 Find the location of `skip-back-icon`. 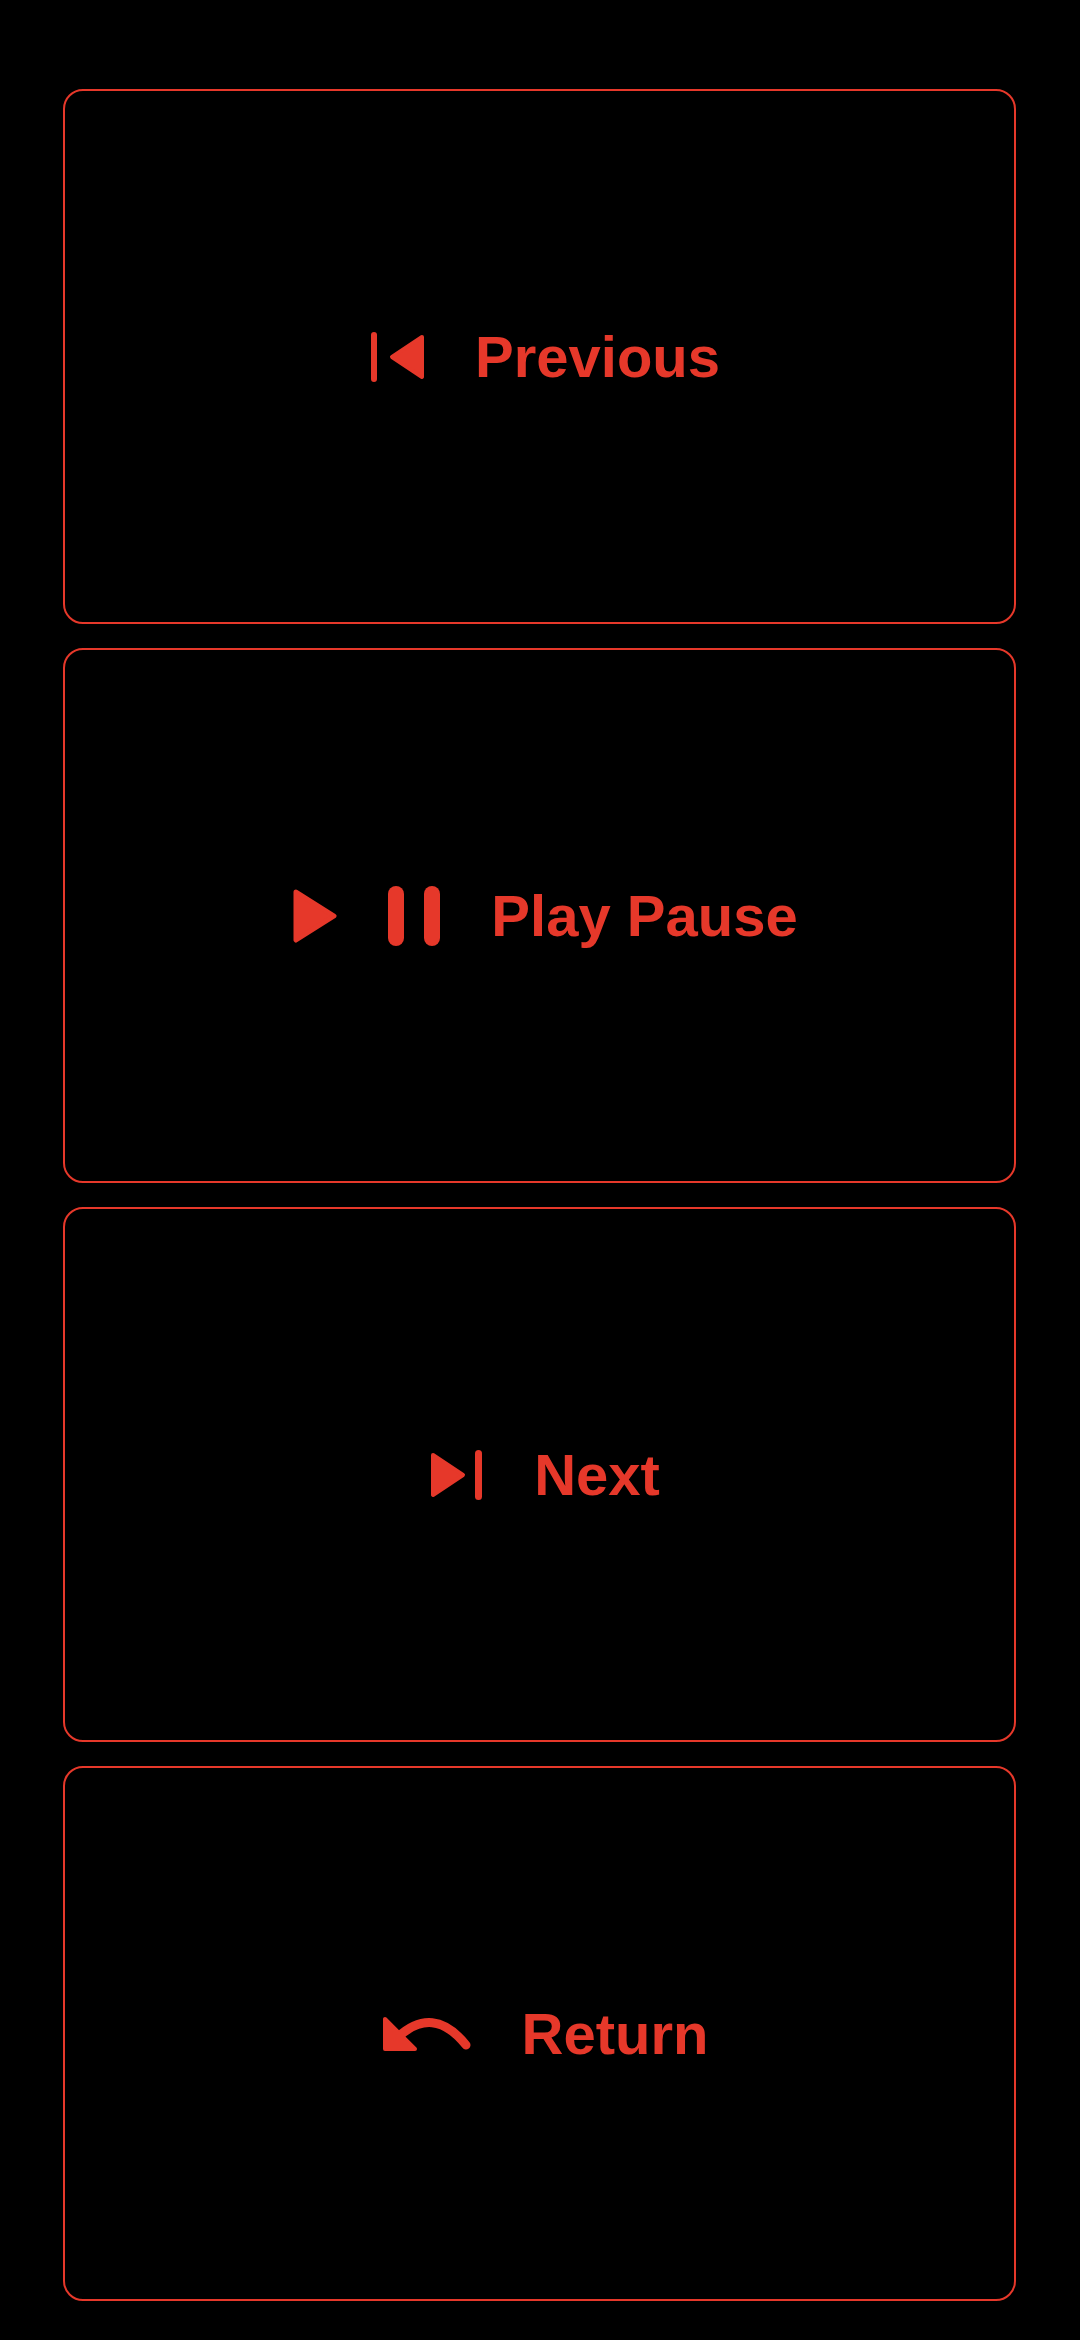

skip-back-icon is located at coordinates (397, 356).